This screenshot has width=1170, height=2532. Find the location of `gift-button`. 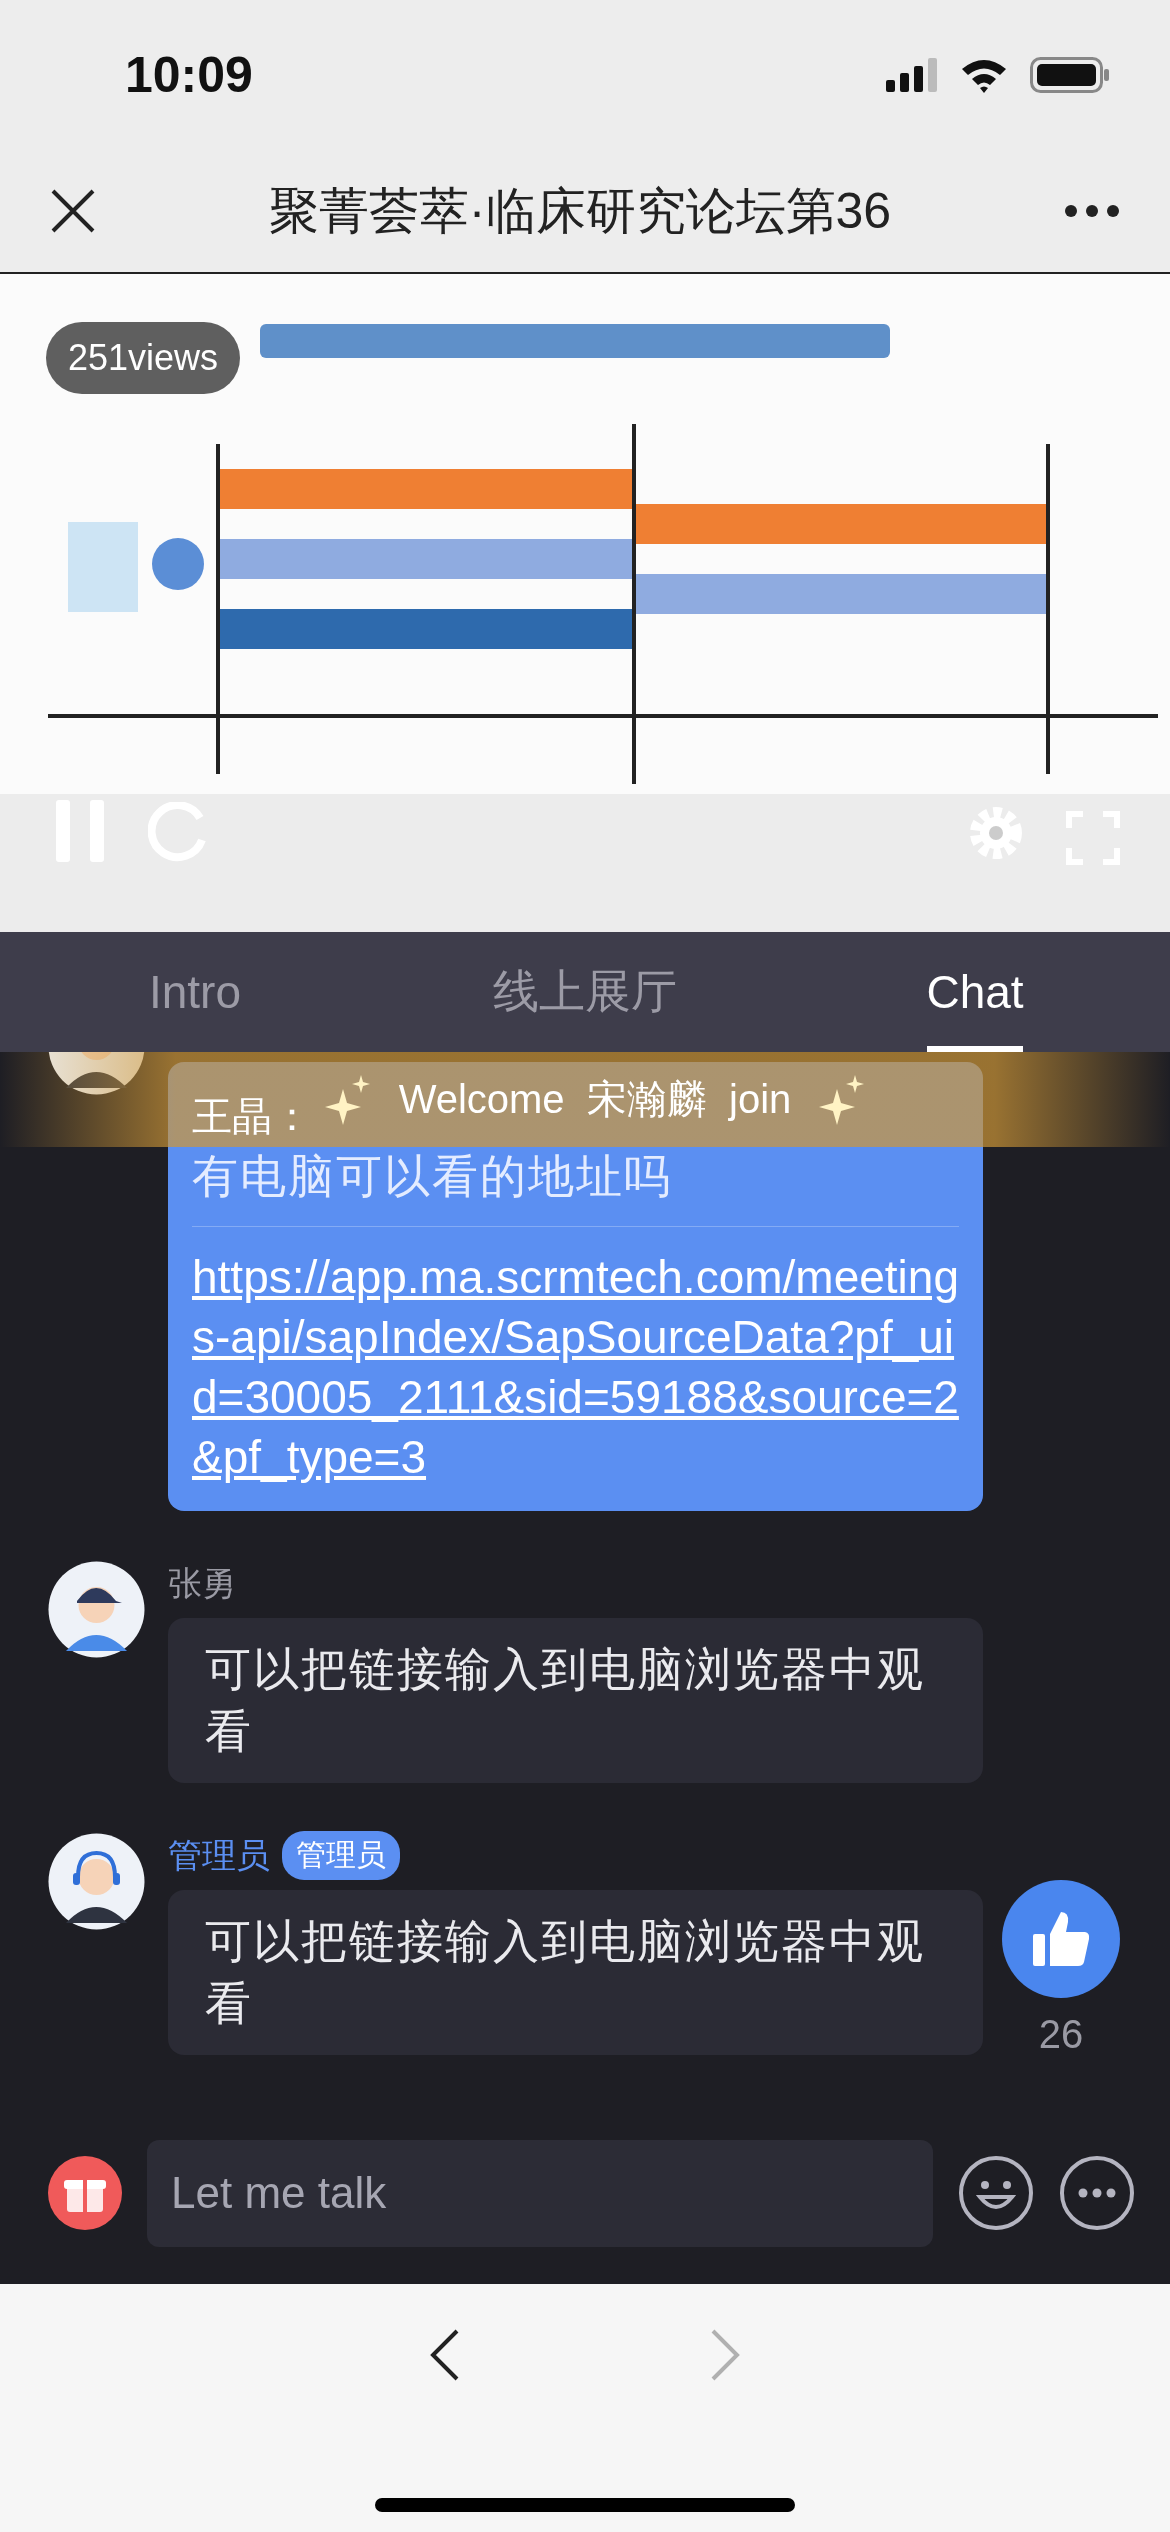

gift-button is located at coordinates (85, 2193).